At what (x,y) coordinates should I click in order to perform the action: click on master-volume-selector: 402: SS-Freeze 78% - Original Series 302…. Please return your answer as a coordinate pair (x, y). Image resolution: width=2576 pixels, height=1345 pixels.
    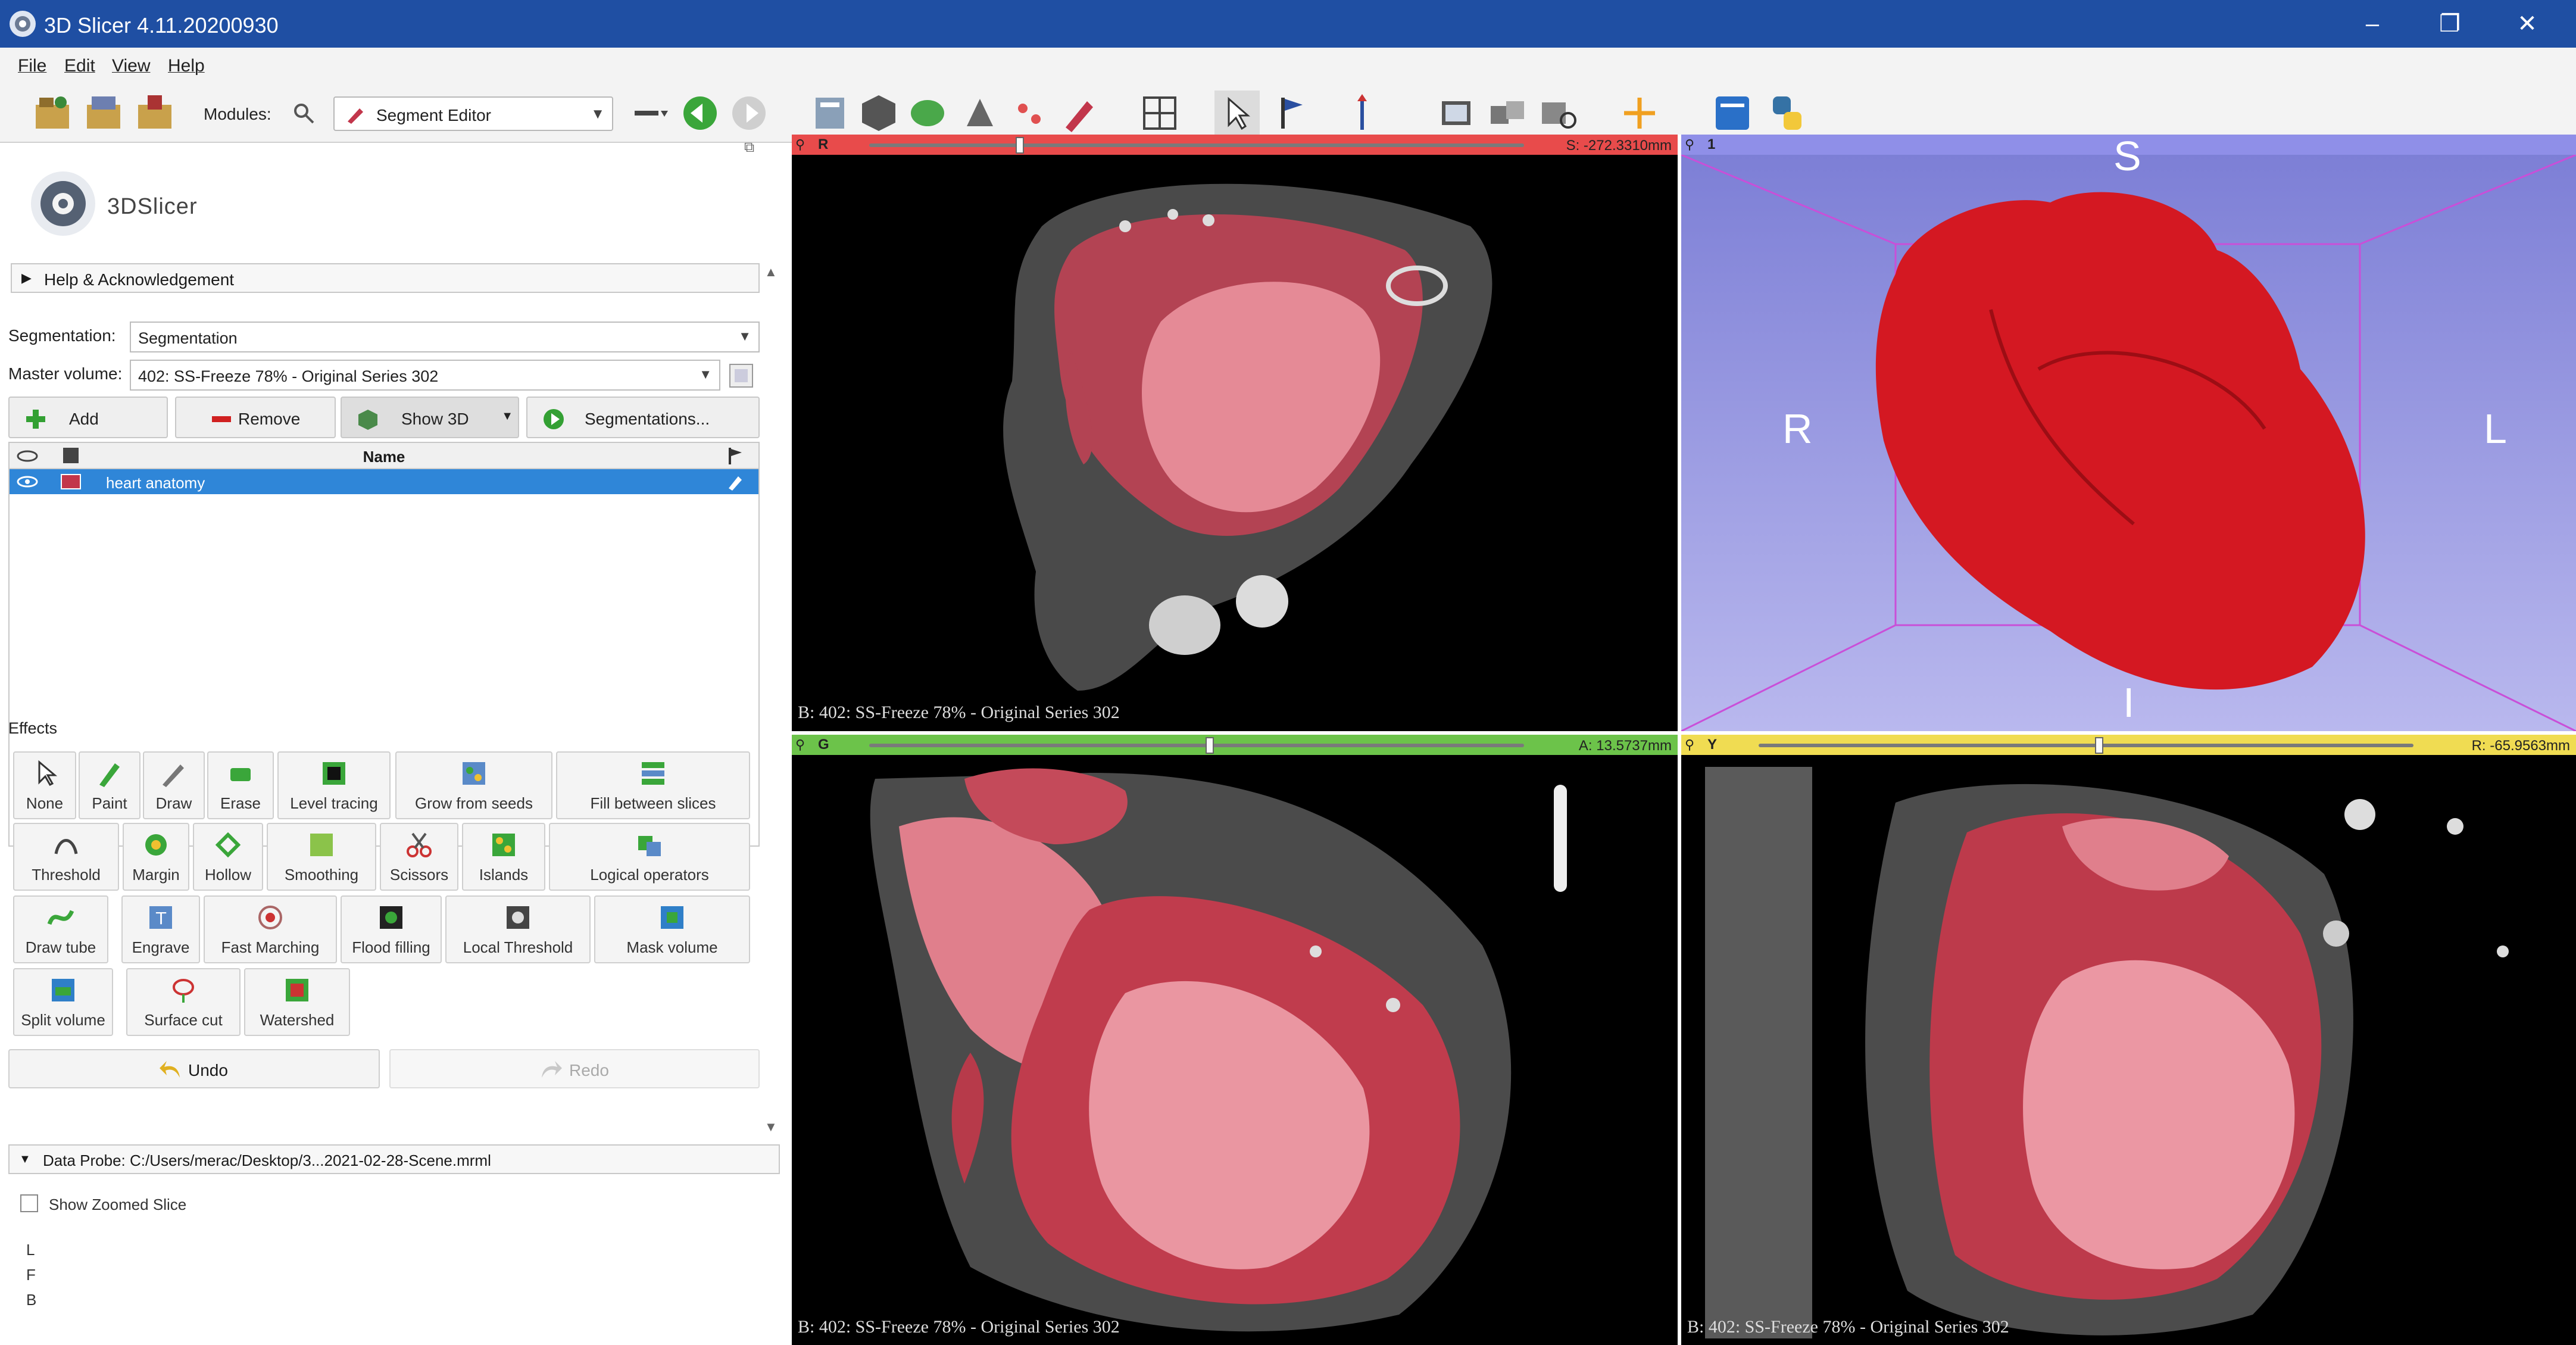
    Looking at the image, I should click on (425, 376).